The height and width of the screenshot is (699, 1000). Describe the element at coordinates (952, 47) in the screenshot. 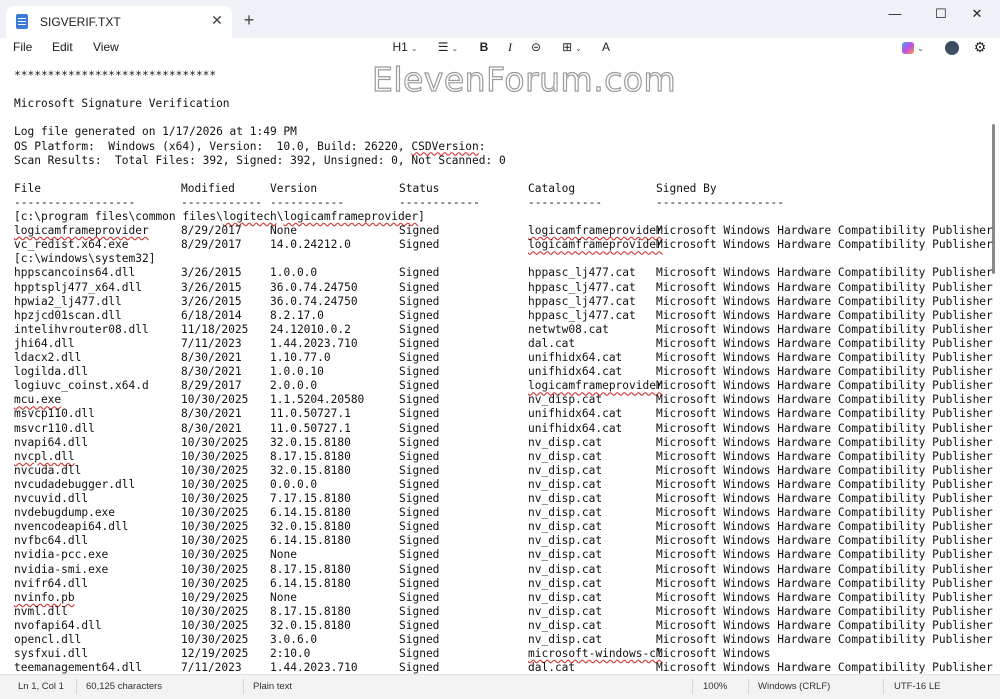

I see `avatar` at that location.